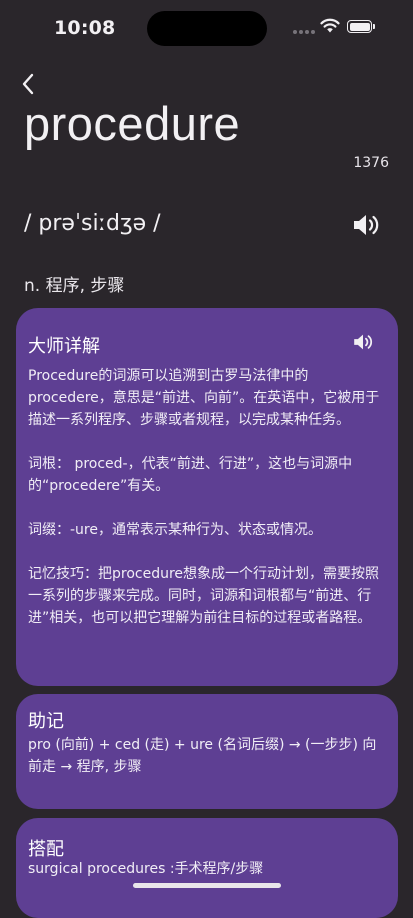 The width and height of the screenshot is (413, 918). Describe the element at coordinates (132, 123) in the screenshot. I see `word-title: procedure` at that location.